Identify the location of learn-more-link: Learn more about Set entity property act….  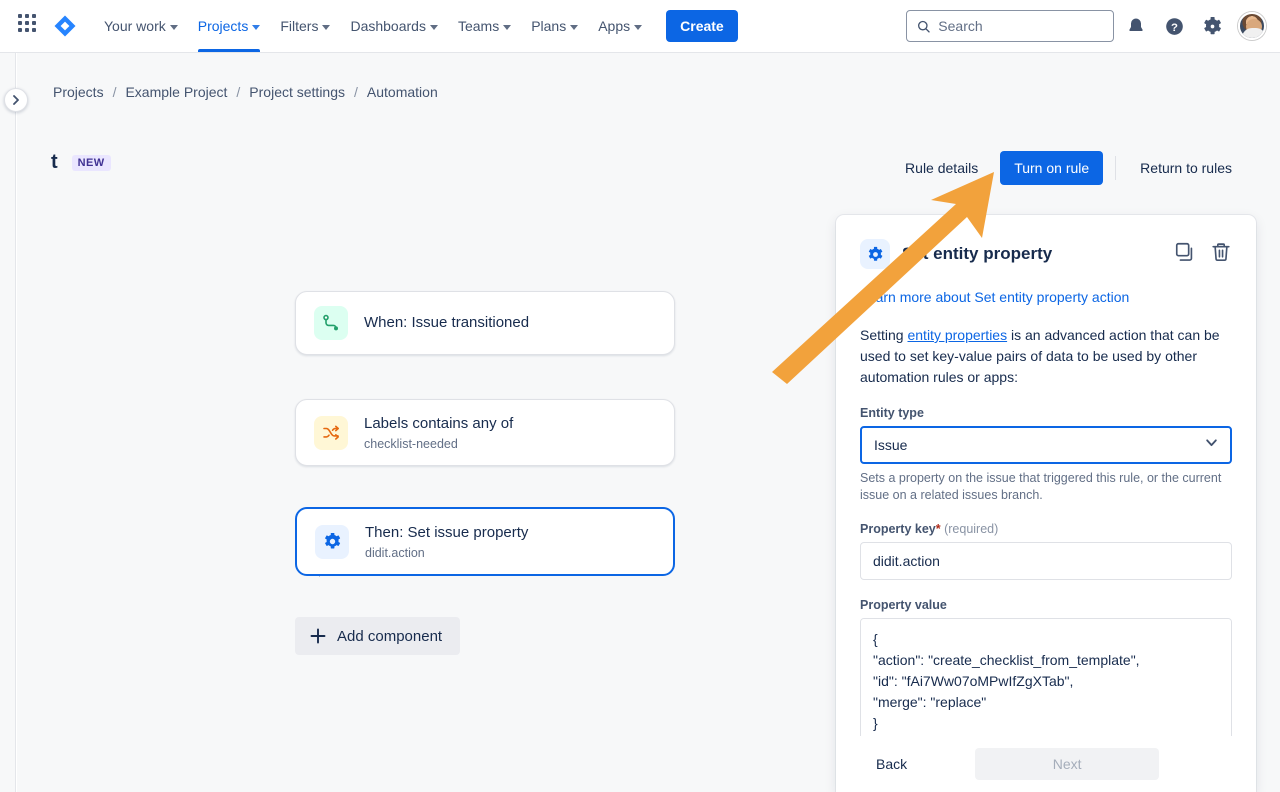
(1046, 297).